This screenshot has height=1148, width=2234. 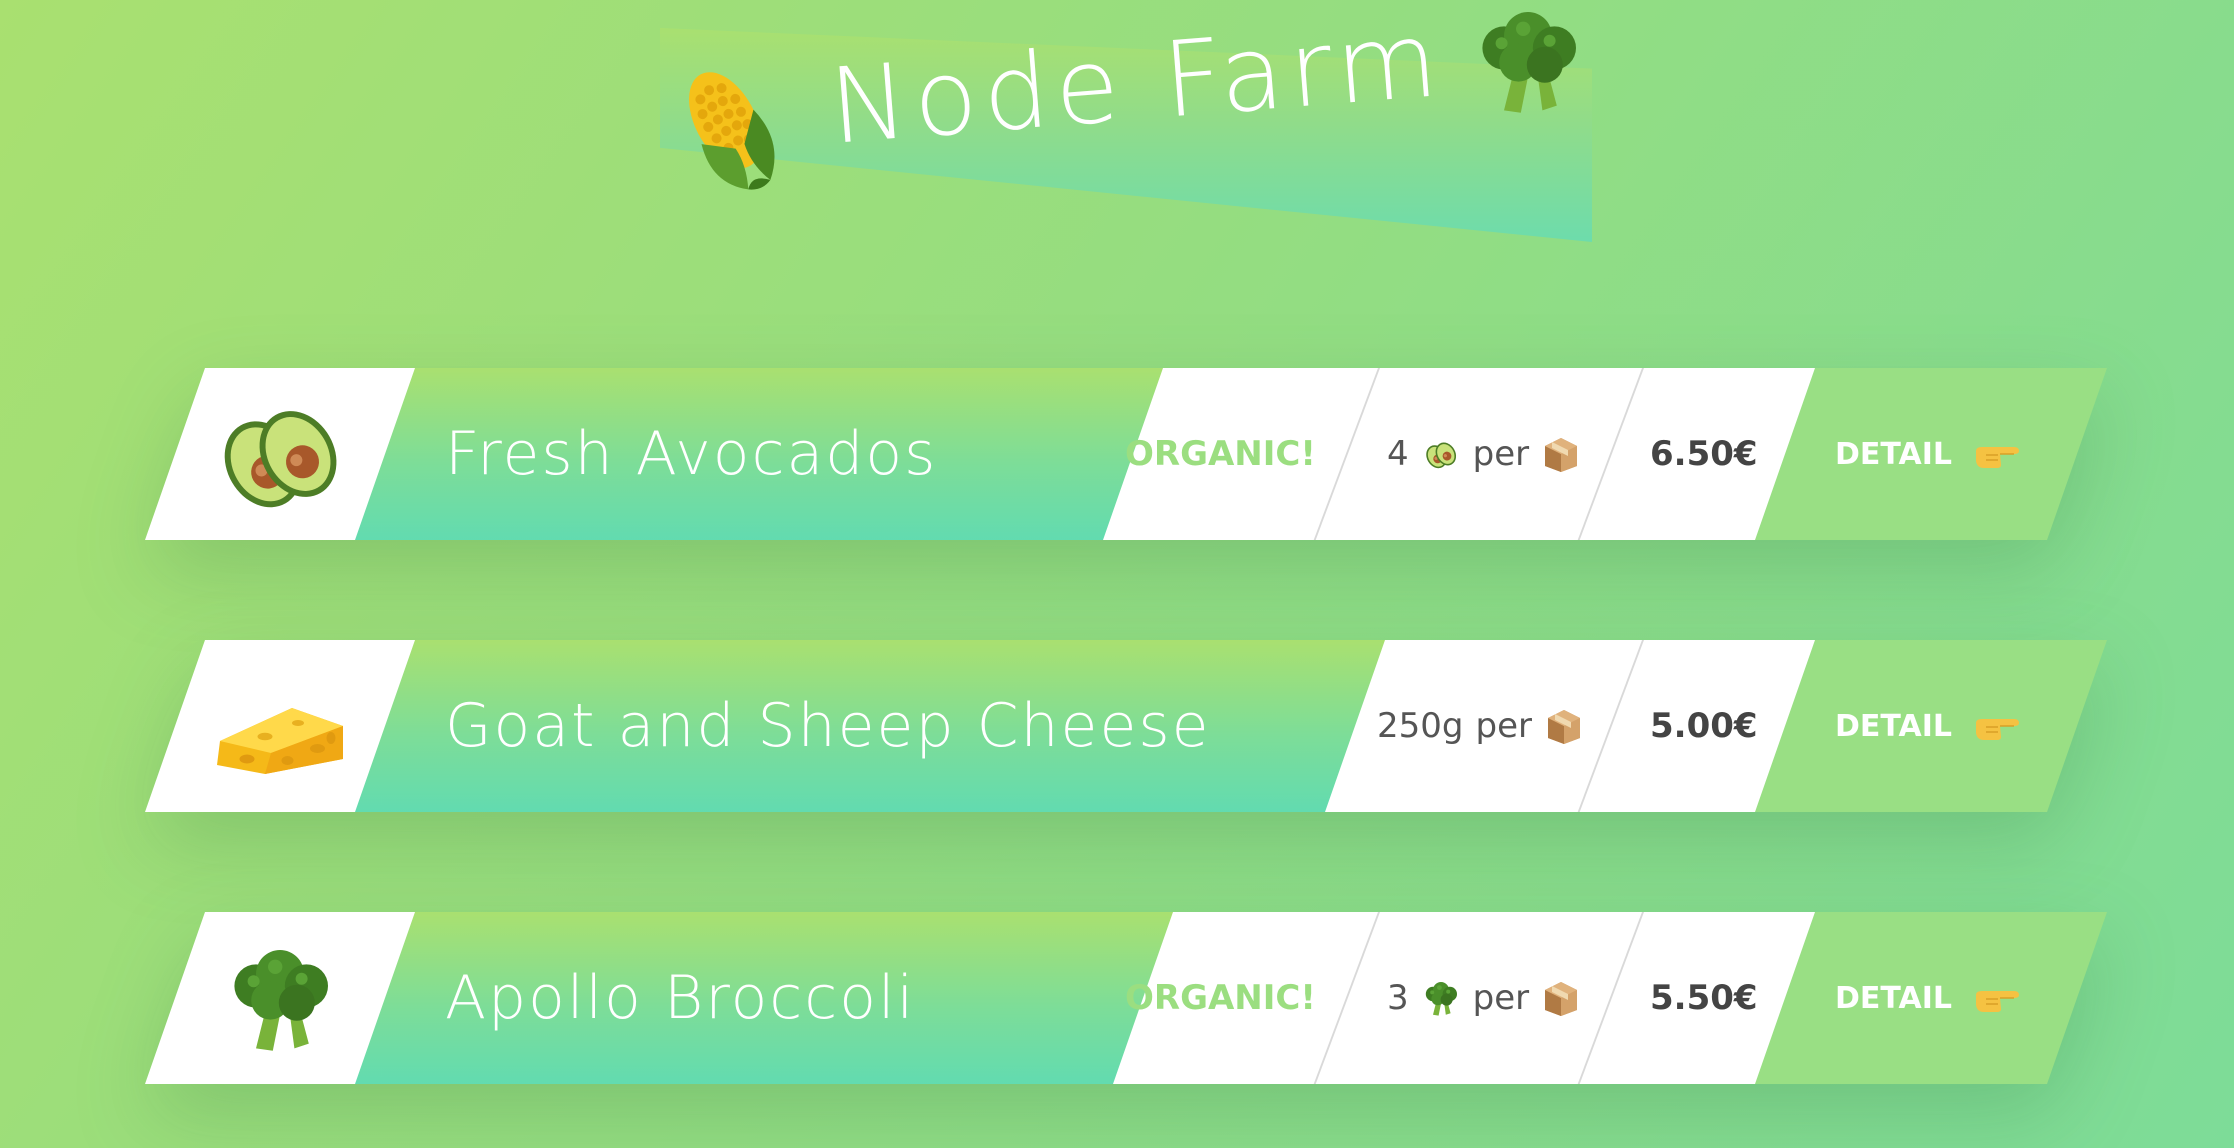 What do you see at coordinates (1398, 454) in the screenshot?
I see `quantity-amount: 4` at bounding box center [1398, 454].